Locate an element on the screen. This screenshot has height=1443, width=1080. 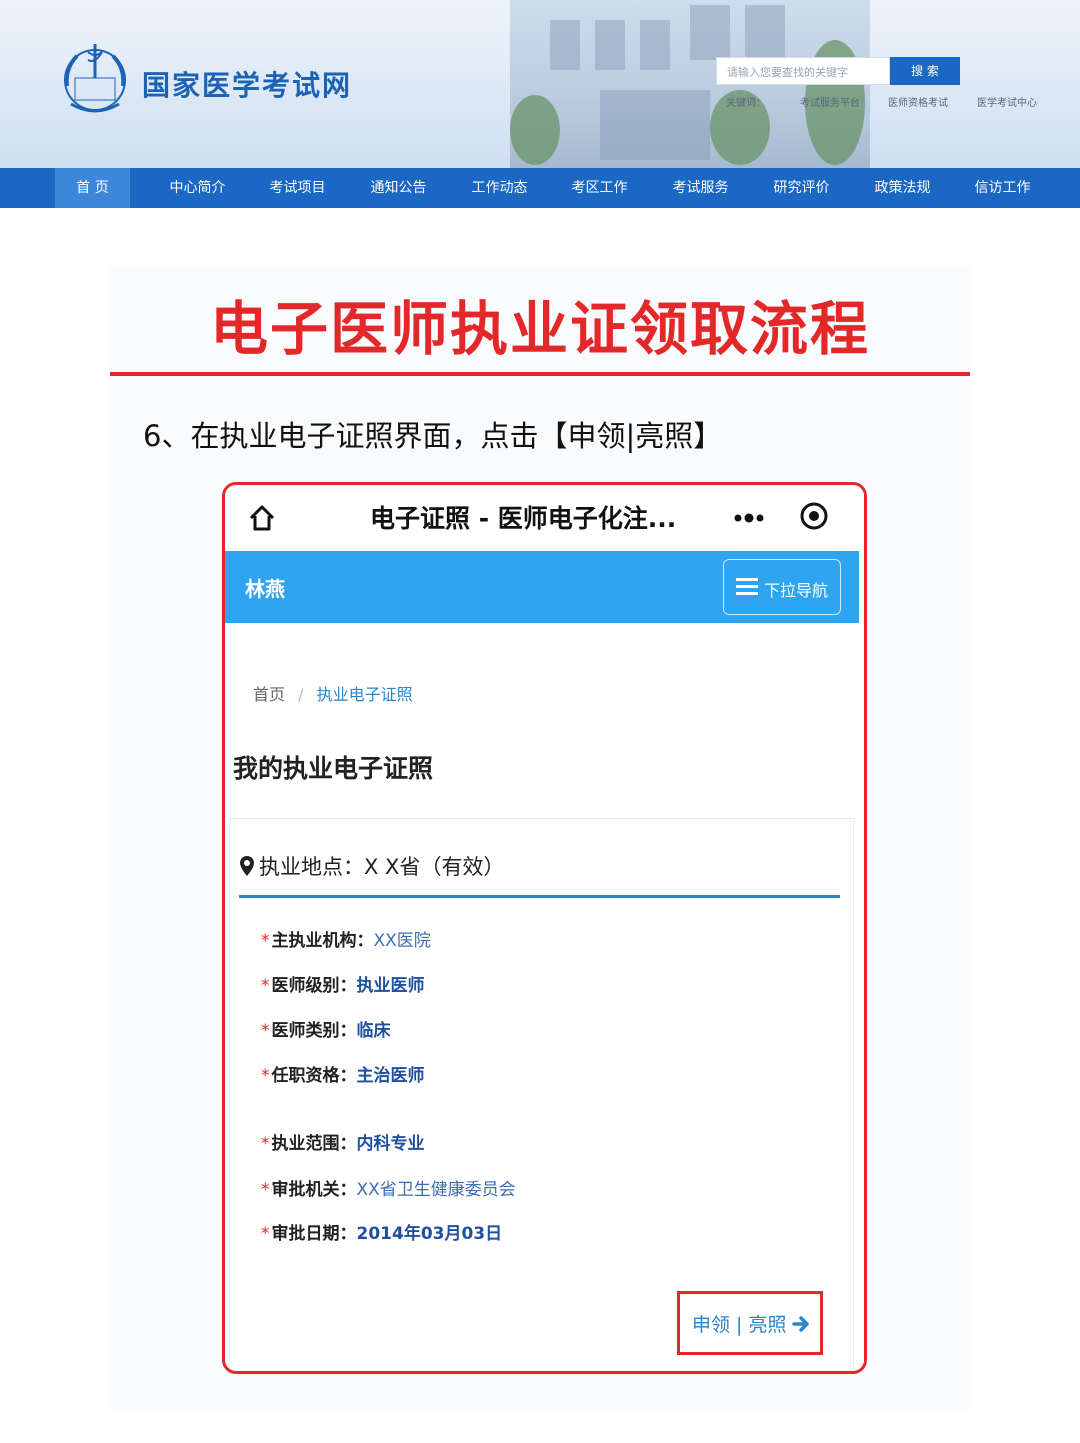
location-value: X X省（有效） is located at coordinates (434, 867).